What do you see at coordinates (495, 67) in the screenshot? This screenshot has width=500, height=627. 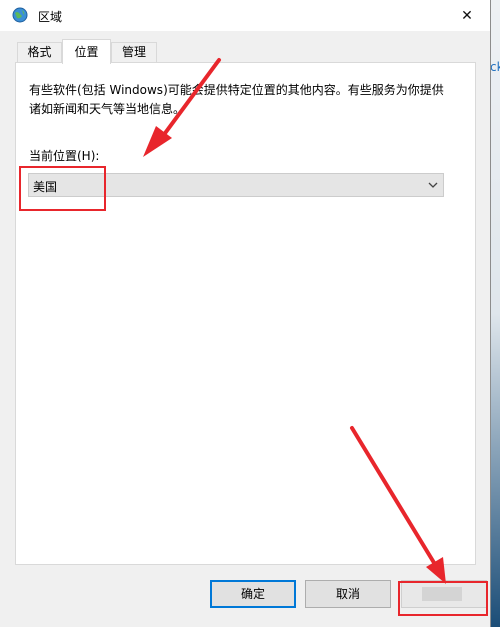 I see `desktop-edge-text: ck` at bounding box center [495, 67].